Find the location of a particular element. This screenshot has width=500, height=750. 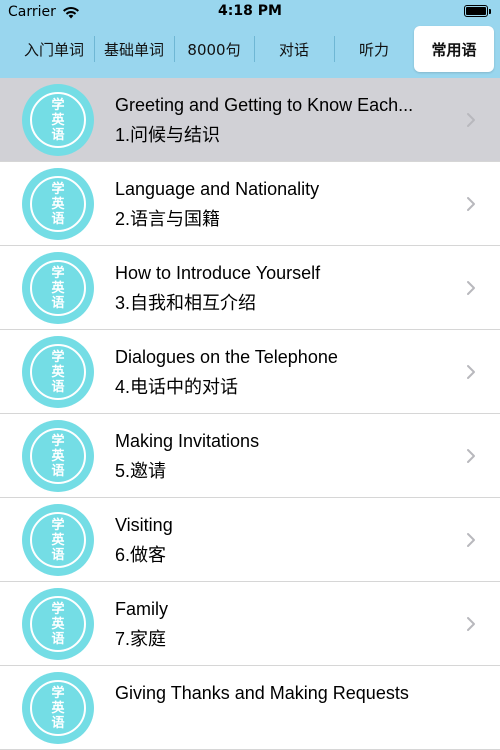

tab-common-phrases: 常用语 is located at coordinates (454, 49).